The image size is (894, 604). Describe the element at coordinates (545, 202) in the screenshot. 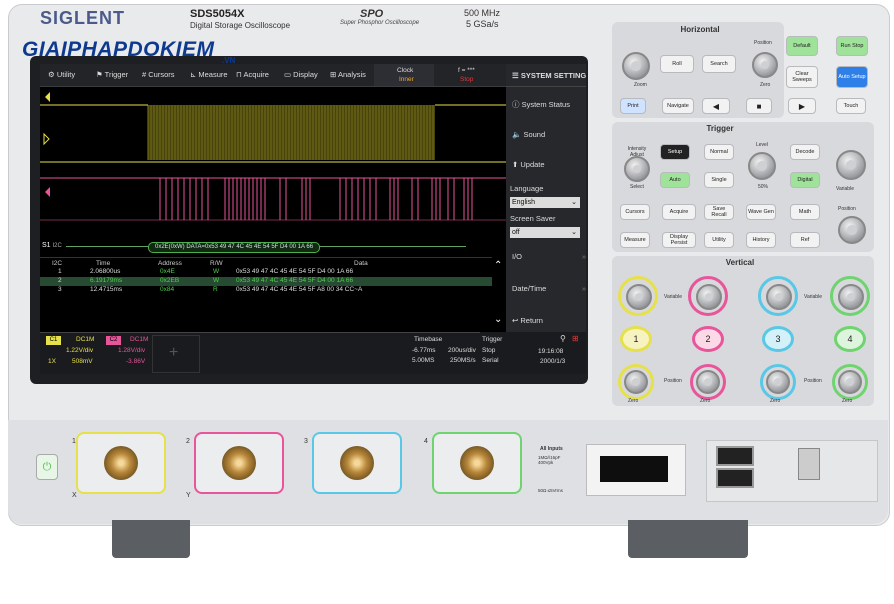

I see `language-select: English ⌄` at that location.